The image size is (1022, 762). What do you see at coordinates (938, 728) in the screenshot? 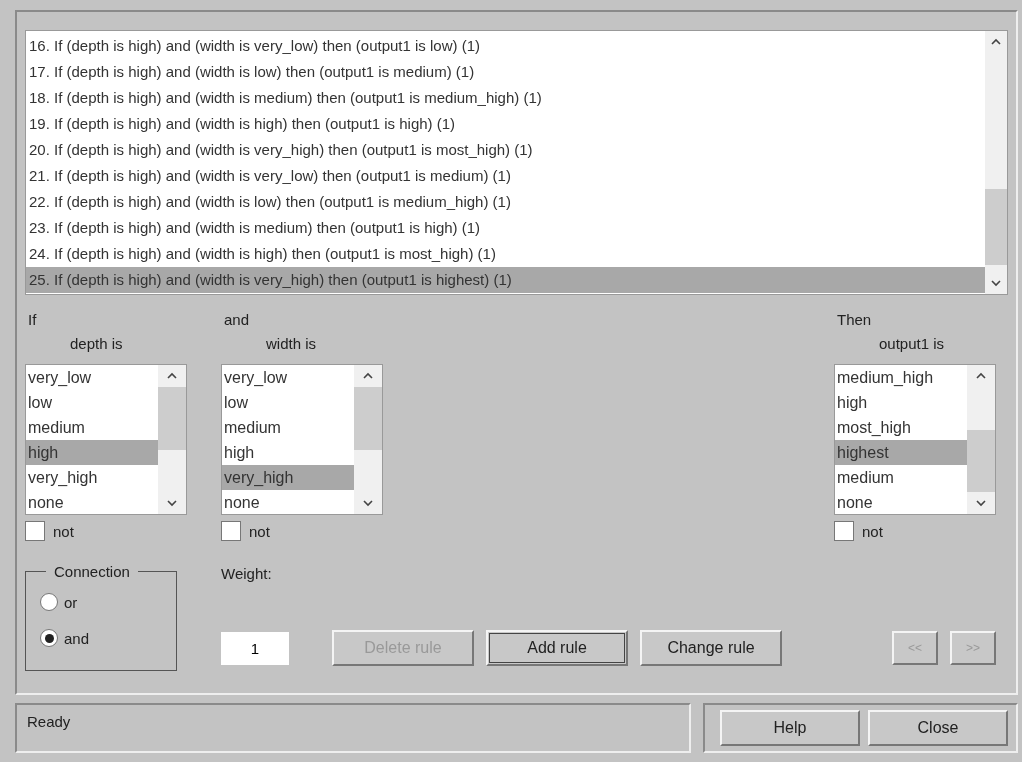
I see `dialog-button: Close` at bounding box center [938, 728].